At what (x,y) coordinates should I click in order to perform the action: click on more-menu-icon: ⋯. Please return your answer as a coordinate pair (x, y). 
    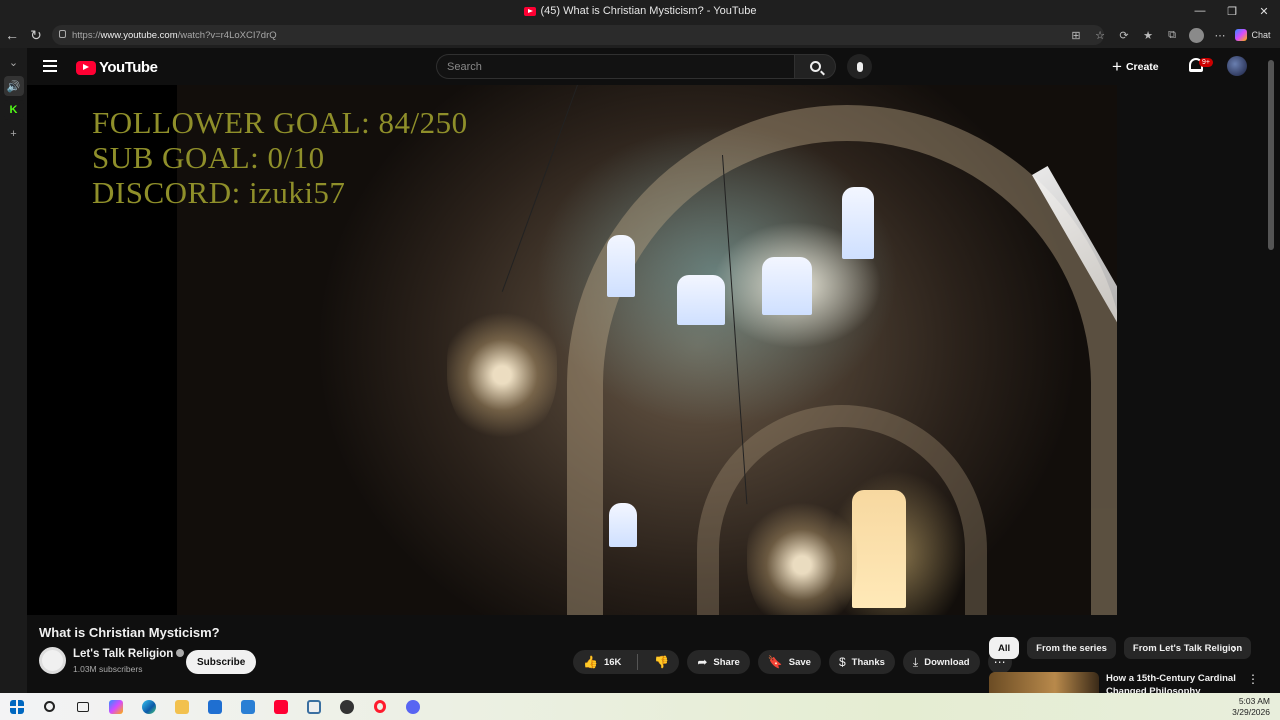
    Looking at the image, I should click on (1220, 35).